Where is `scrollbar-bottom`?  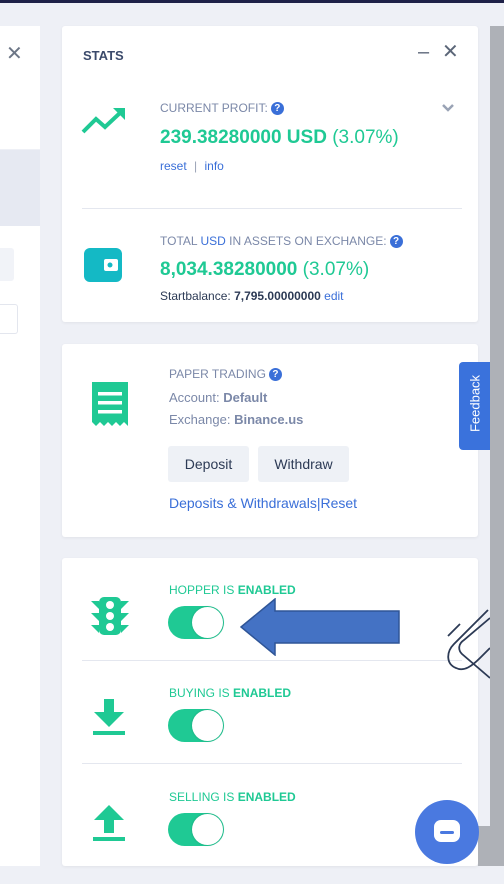 scrollbar-bottom is located at coordinates (491, 846).